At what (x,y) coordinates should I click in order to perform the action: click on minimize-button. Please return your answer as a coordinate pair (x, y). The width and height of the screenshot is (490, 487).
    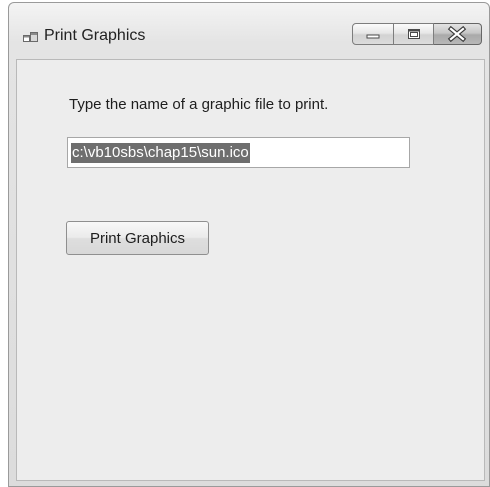
    Looking at the image, I should click on (373, 34).